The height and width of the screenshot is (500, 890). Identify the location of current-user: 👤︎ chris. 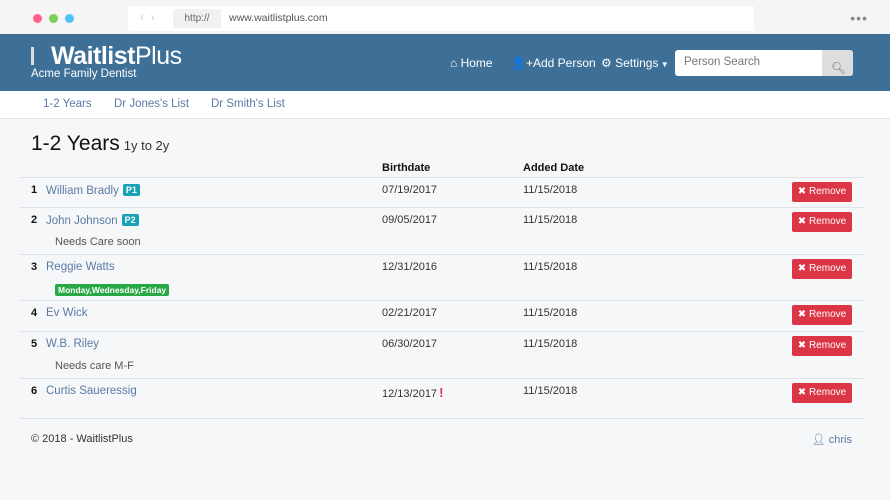
(832, 439).